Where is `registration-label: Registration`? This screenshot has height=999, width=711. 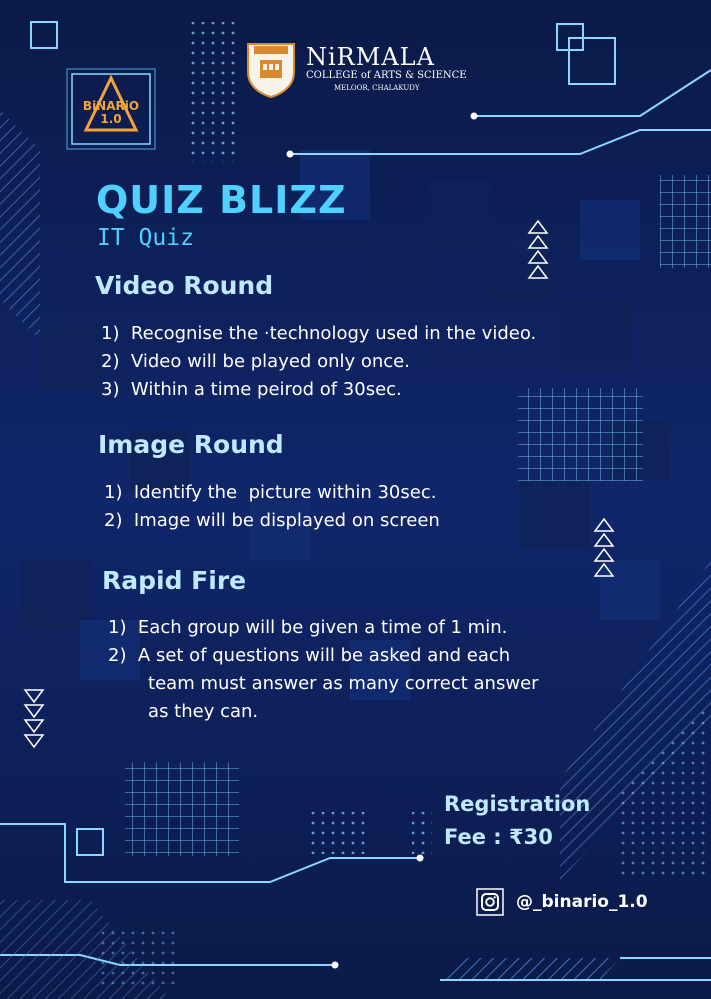
registration-label: Registration is located at coordinates (517, 804).